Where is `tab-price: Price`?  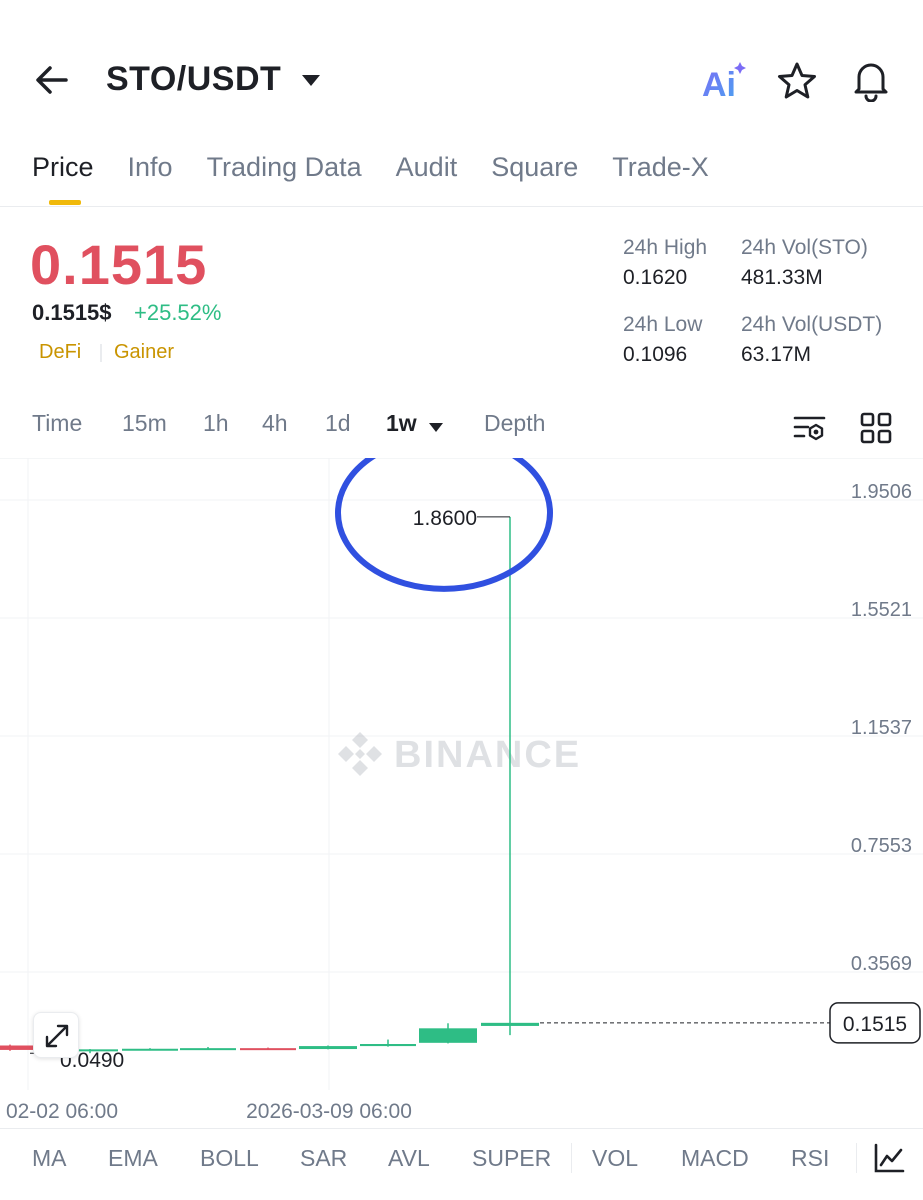
tab-price: Price is located at coordinates (63, 178).